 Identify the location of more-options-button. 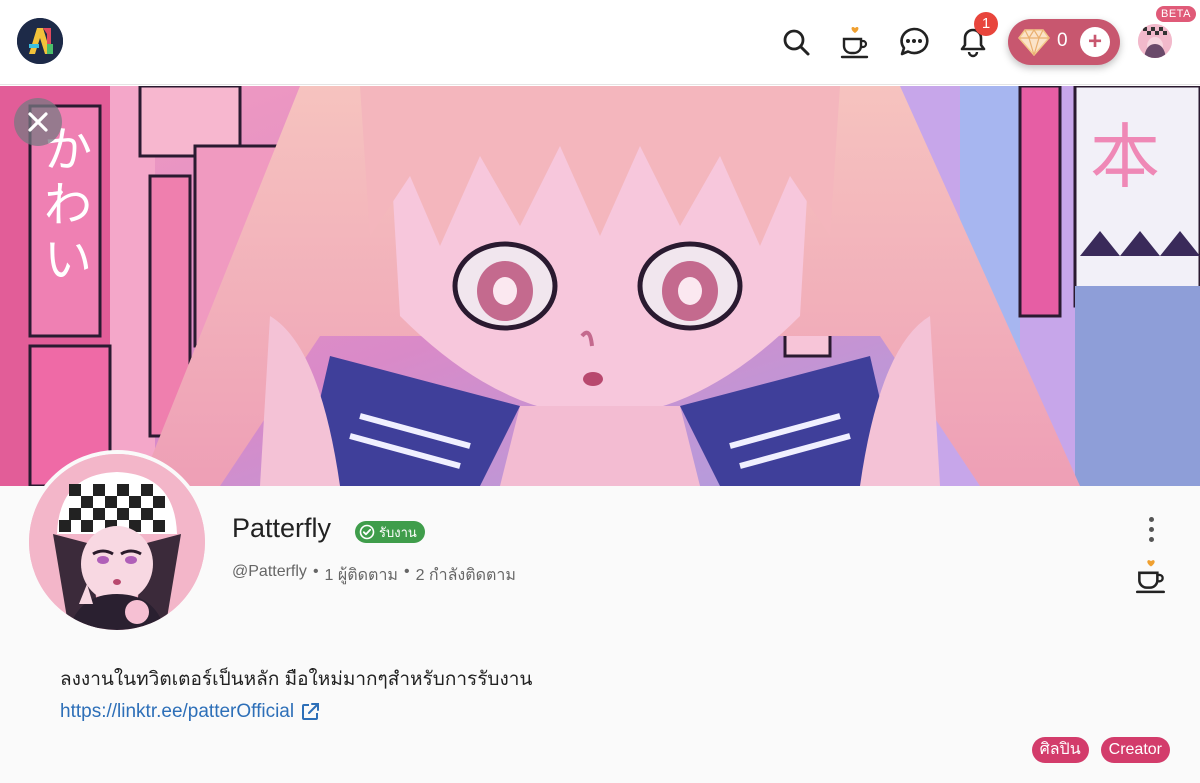
(1151, 529).